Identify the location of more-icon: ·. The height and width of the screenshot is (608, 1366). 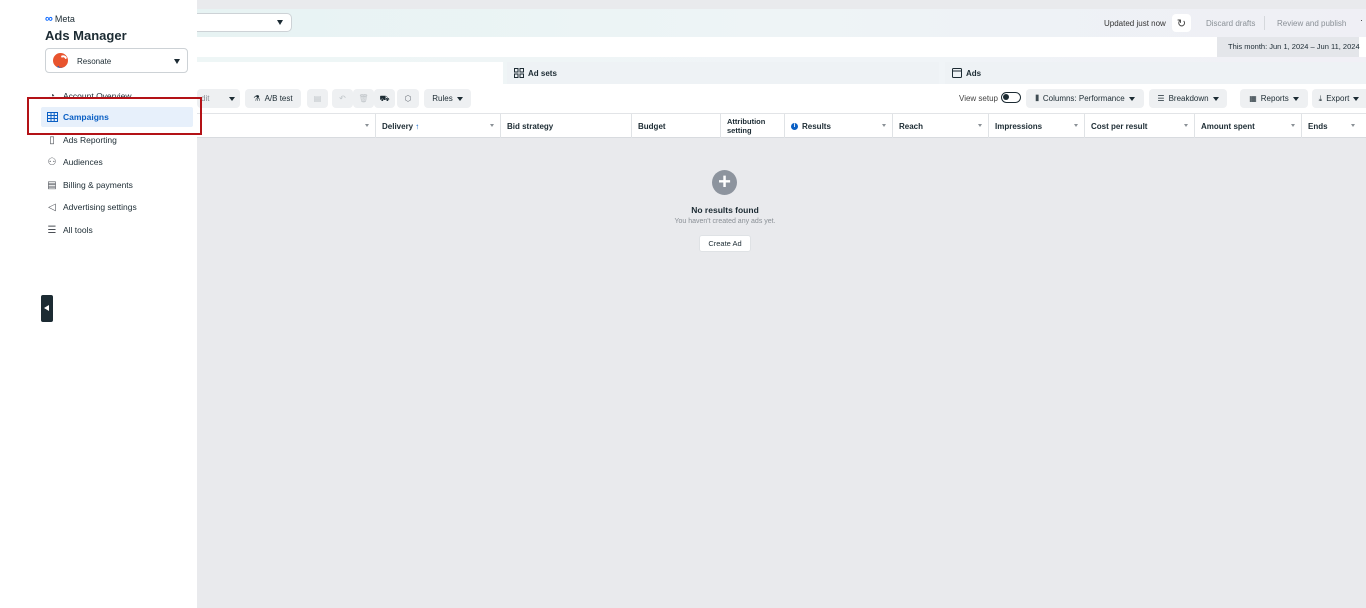
(1361, 20).